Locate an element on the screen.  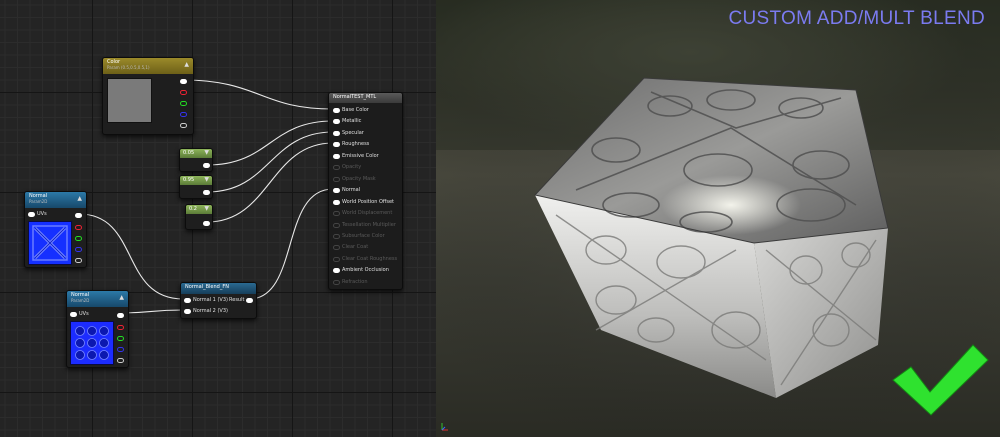
material-input-label: World Displacement is located at coordinates (367, 213).